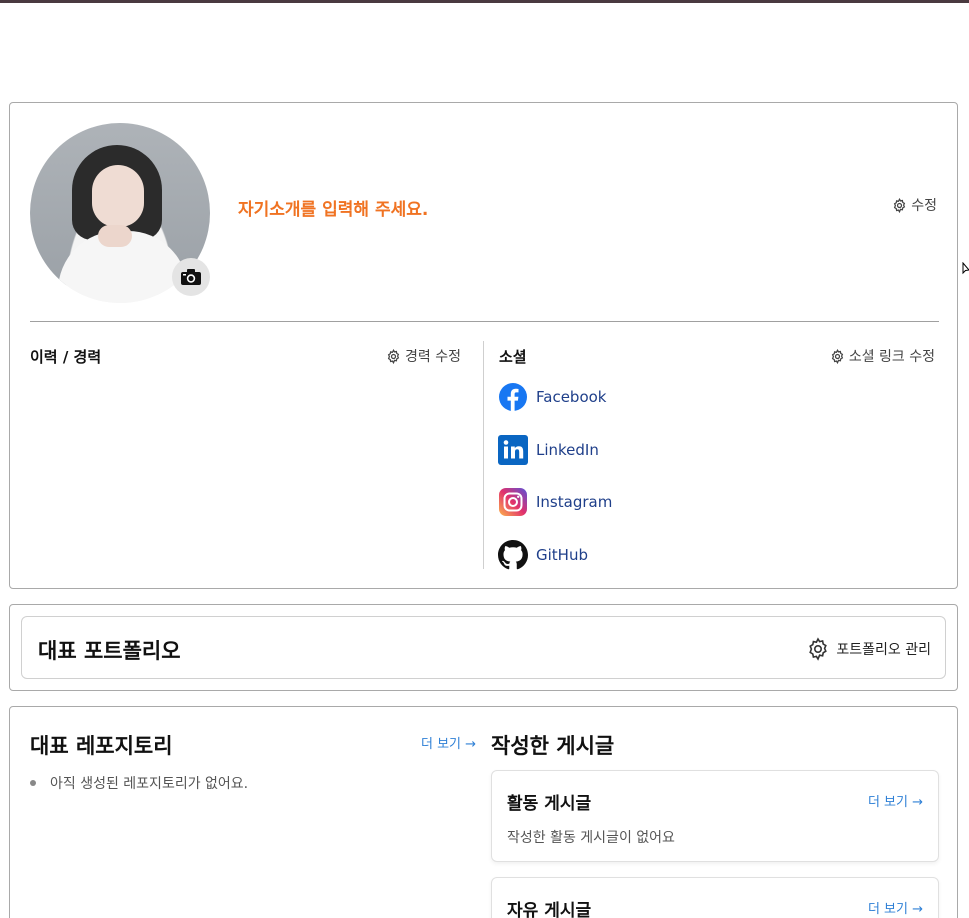  Describe the element at coordinates (149, 784) in the screenshot. I see `repositories-empty-text: 아직 생성된 레포지토리가 없어요.` at that location.